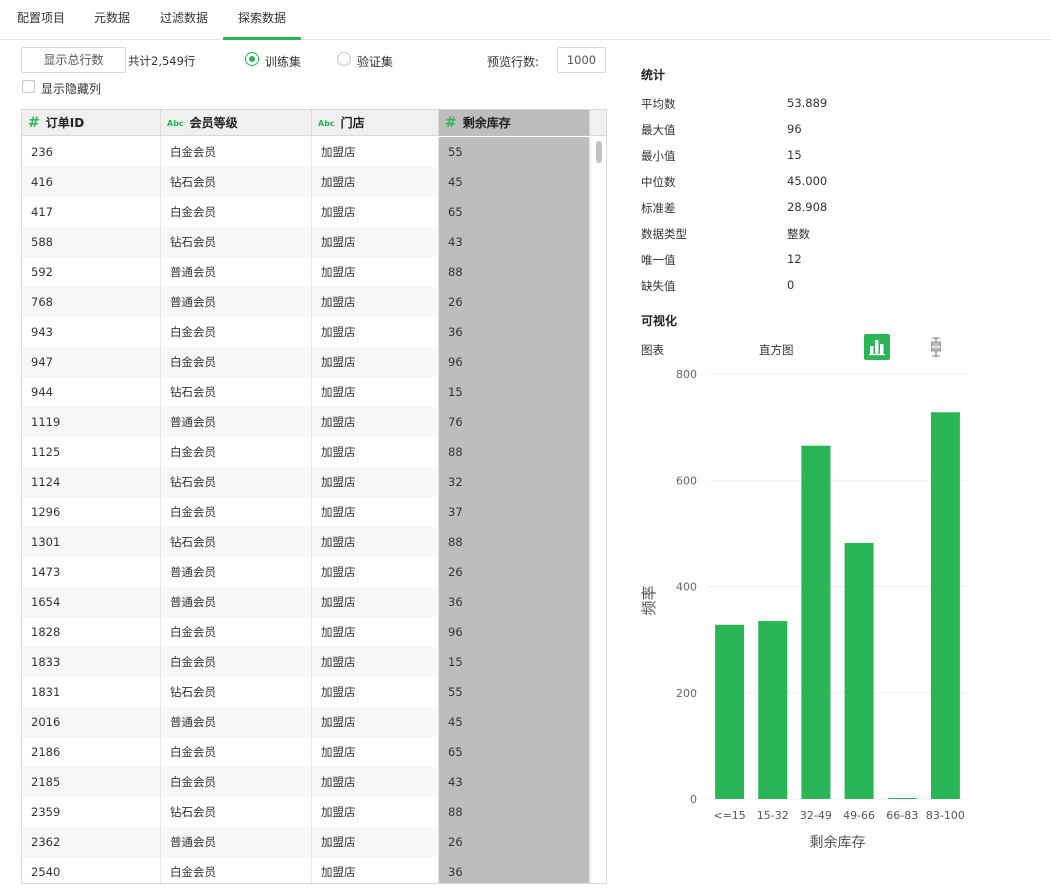 The height and width of the screenshot is (895, 1051). What do you see at coordinates (252, 59) in the screenshot?
I see `radio-train-set` at bounding box center [252, 59].